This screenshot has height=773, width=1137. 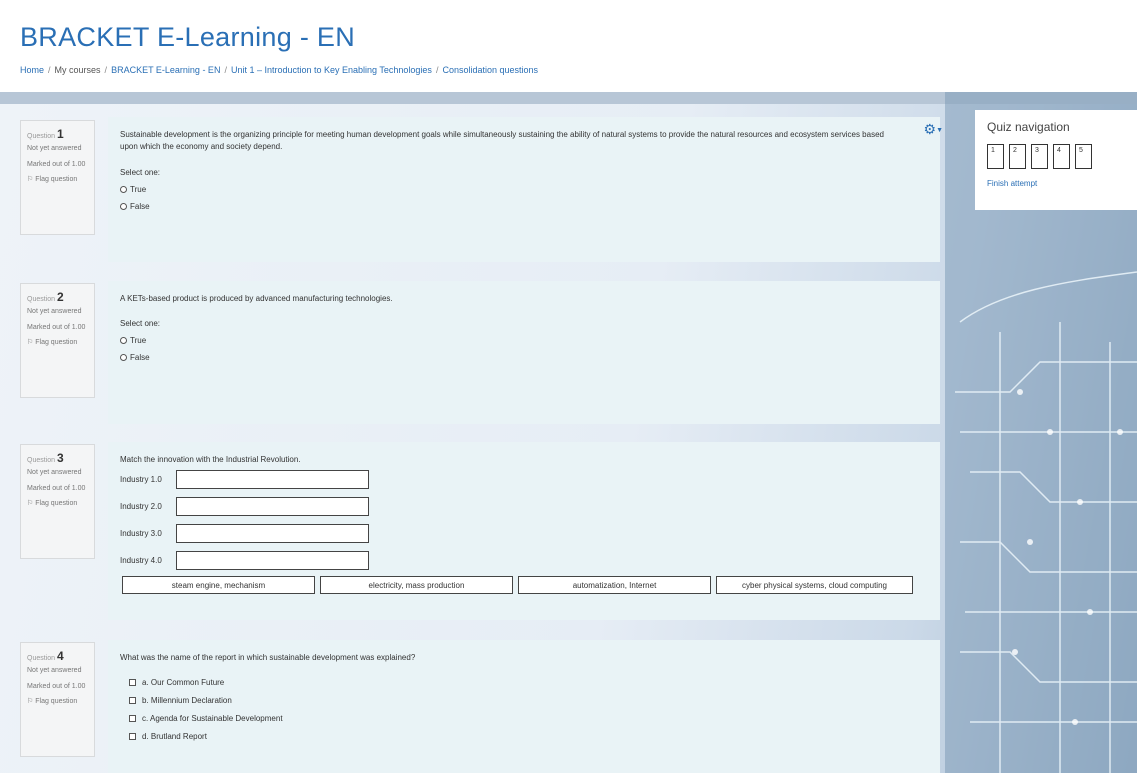 What do you see at coordinates (218, 585) in the screenshot?
I see `drag-choice-1: steam engine, mechanism` at bounding box center [218, 585].